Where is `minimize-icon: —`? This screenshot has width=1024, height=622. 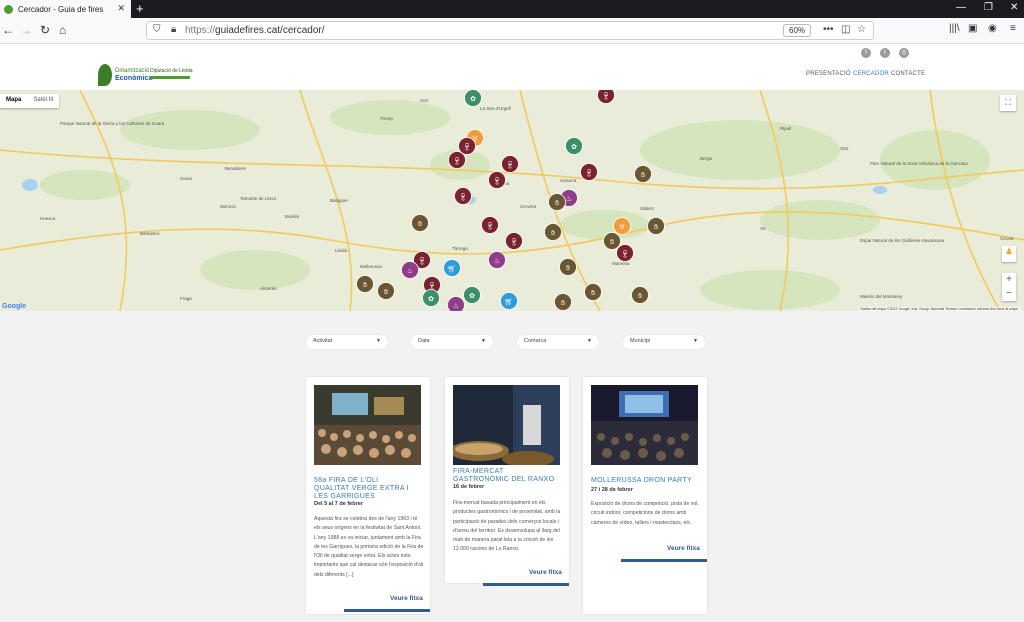 minimize-icon: — is located at coordinates (961, 7).